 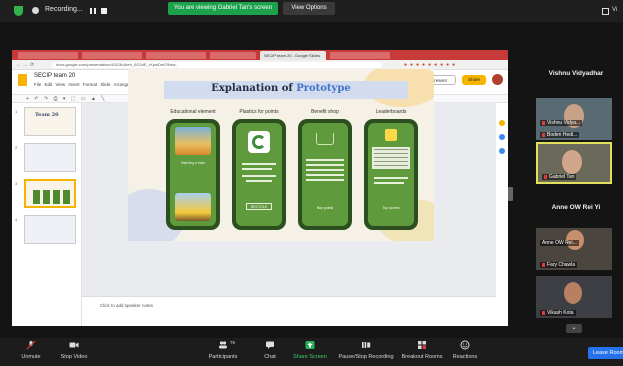 I want to click on reactions-button: Reactions, so click(x=465, y=350).